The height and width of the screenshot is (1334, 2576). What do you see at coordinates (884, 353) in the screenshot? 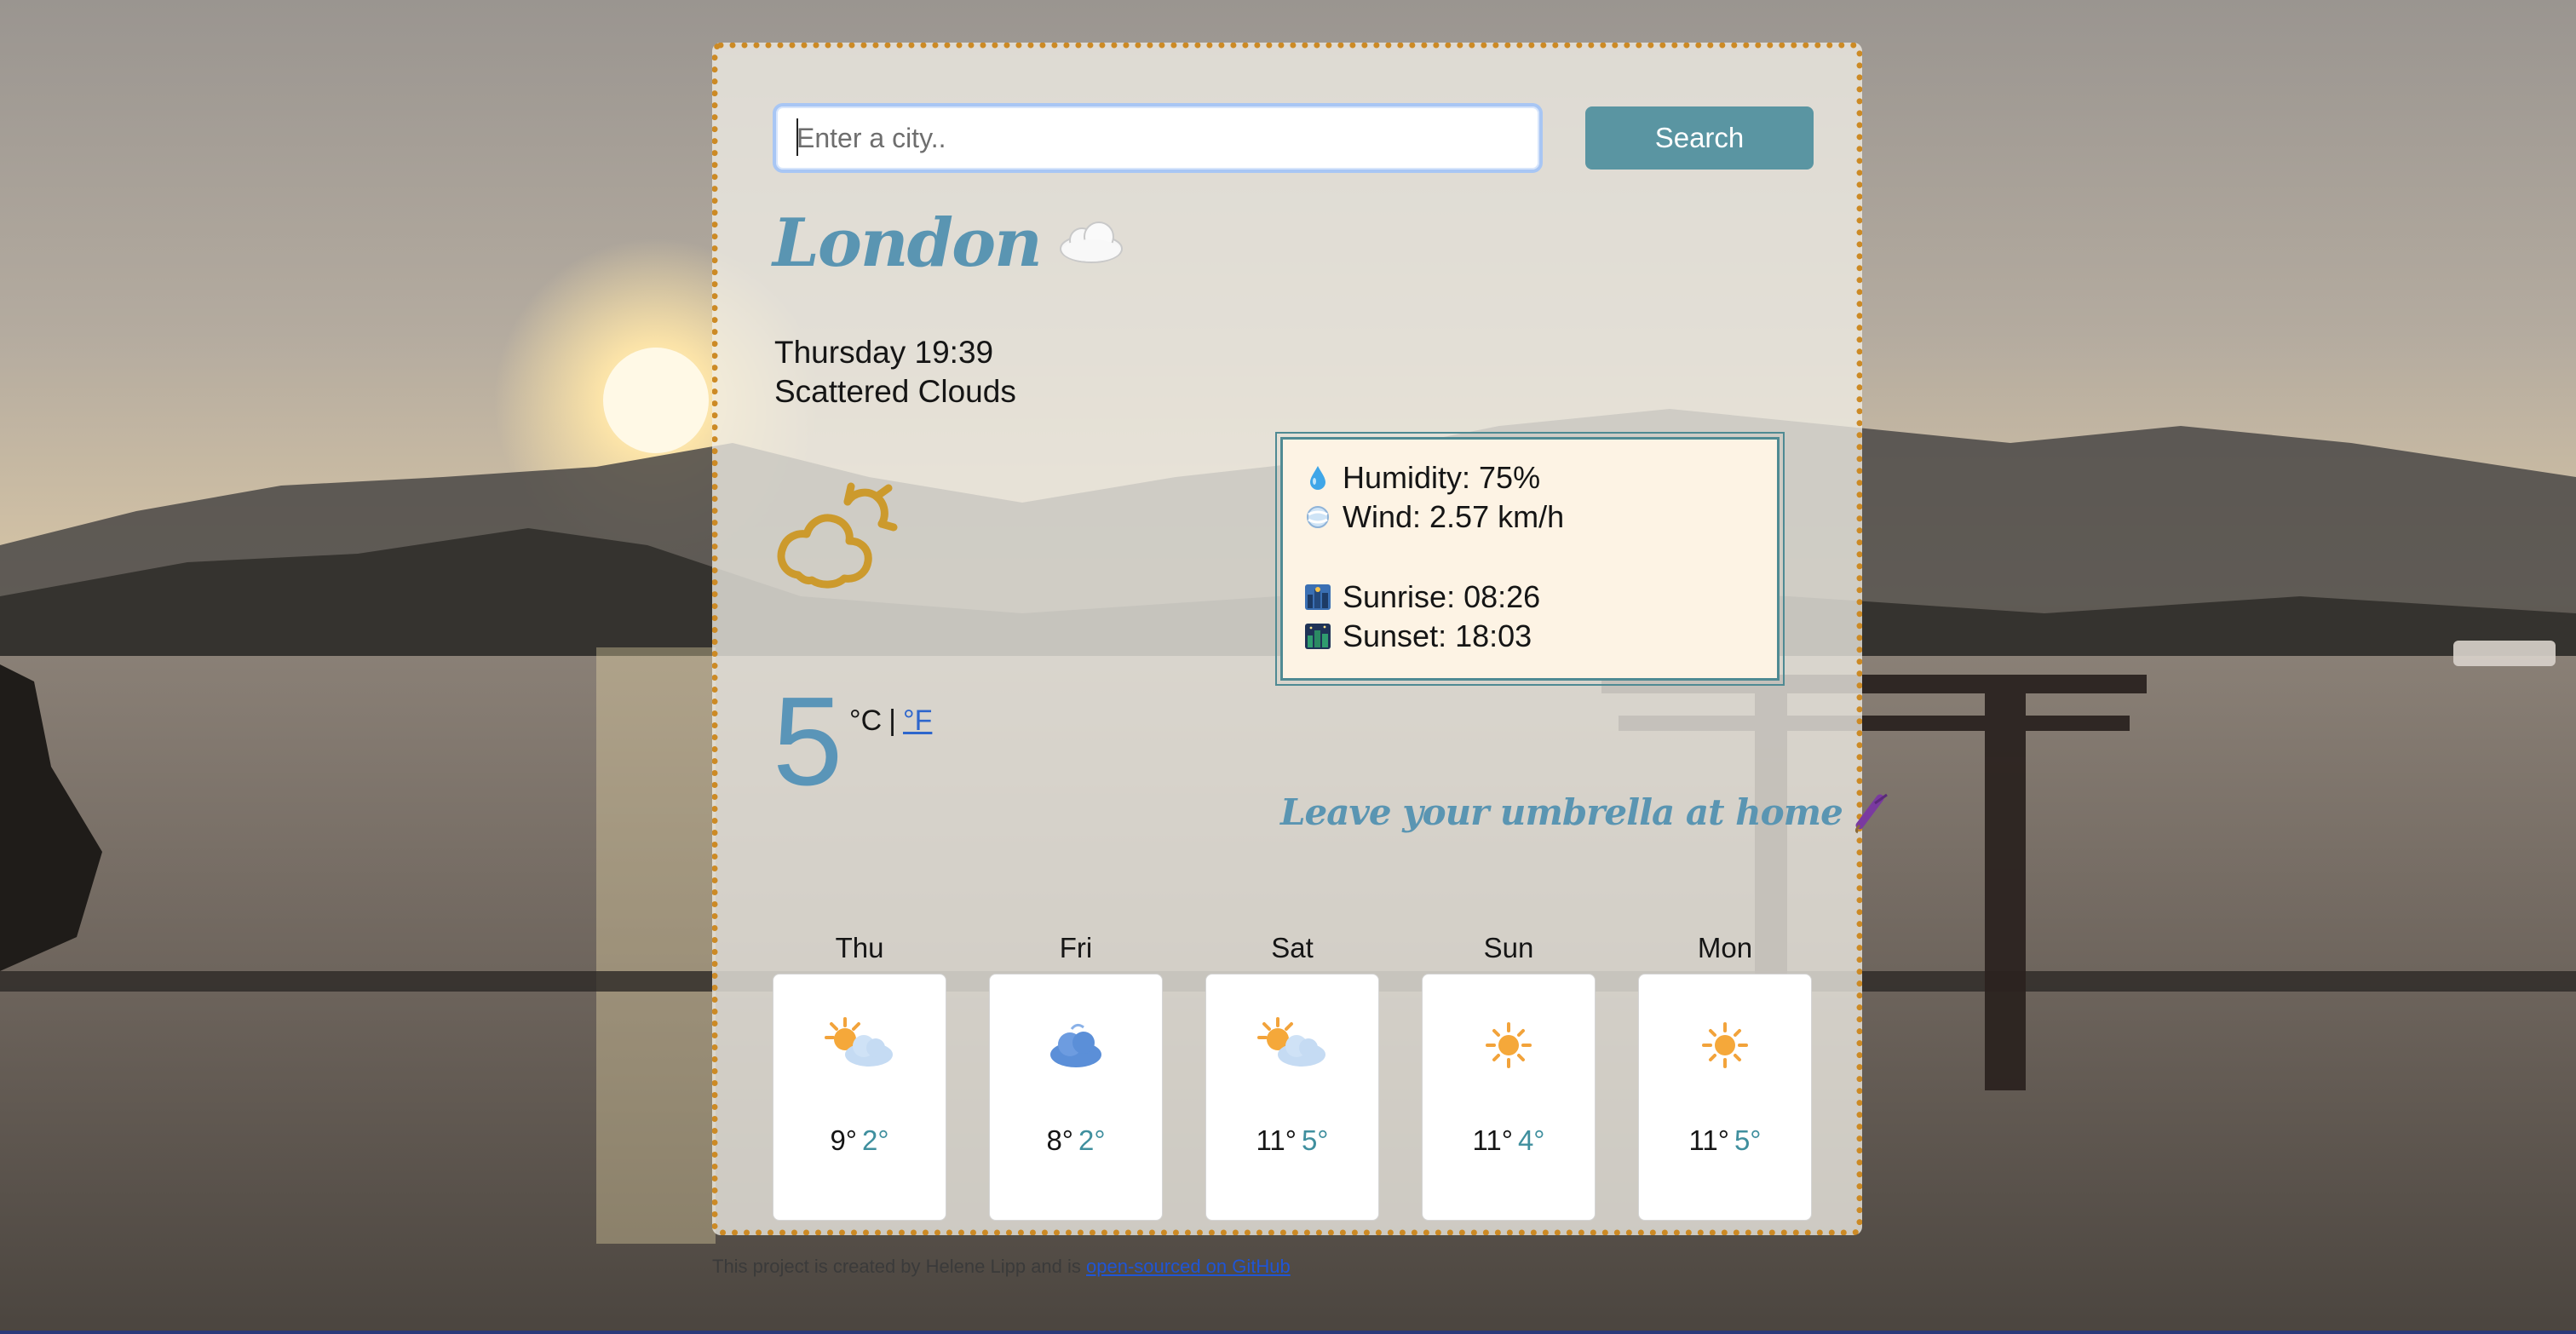
I see `current-datetime: Thursday 19:39` at bounding box center [884, 353].